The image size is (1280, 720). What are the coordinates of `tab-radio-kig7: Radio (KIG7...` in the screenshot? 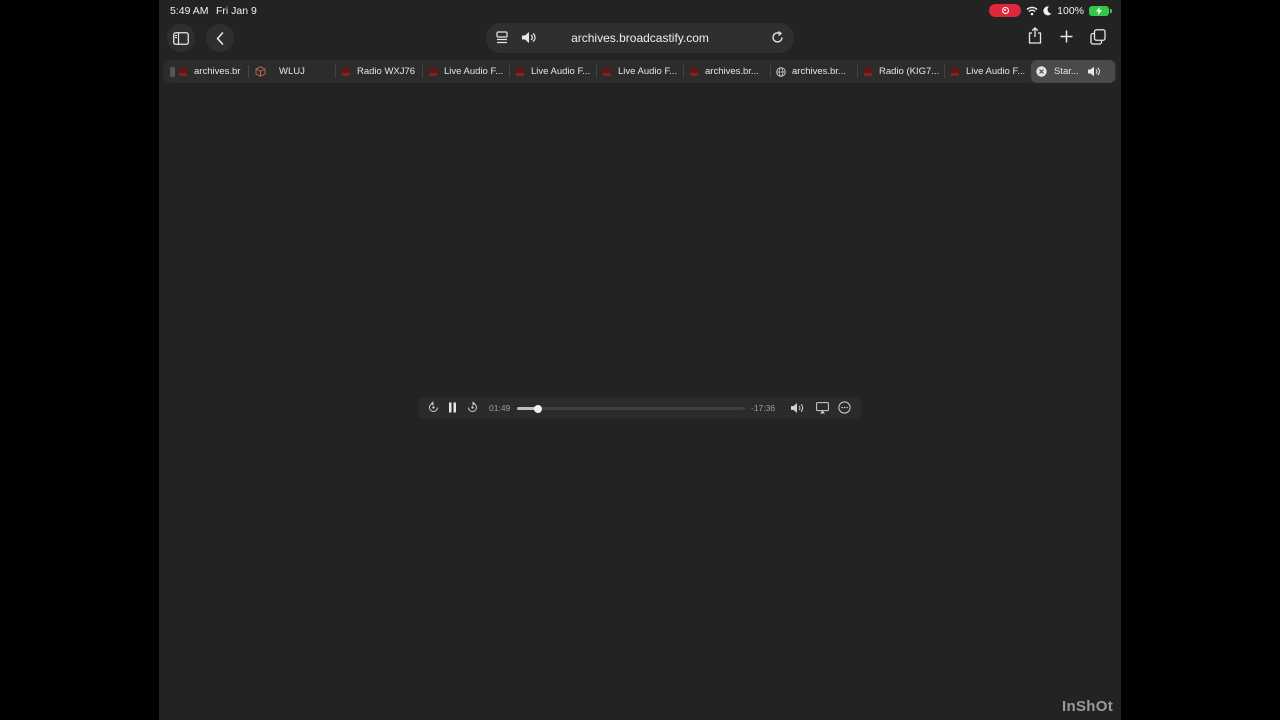 It's located at (901, 71).